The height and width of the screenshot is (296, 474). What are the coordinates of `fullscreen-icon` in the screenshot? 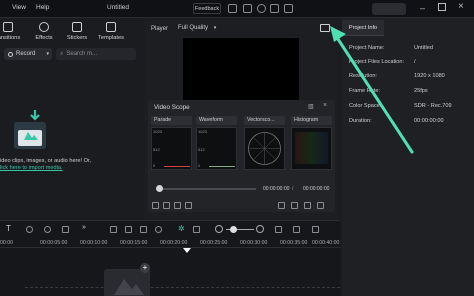 It's located at (281, 205).